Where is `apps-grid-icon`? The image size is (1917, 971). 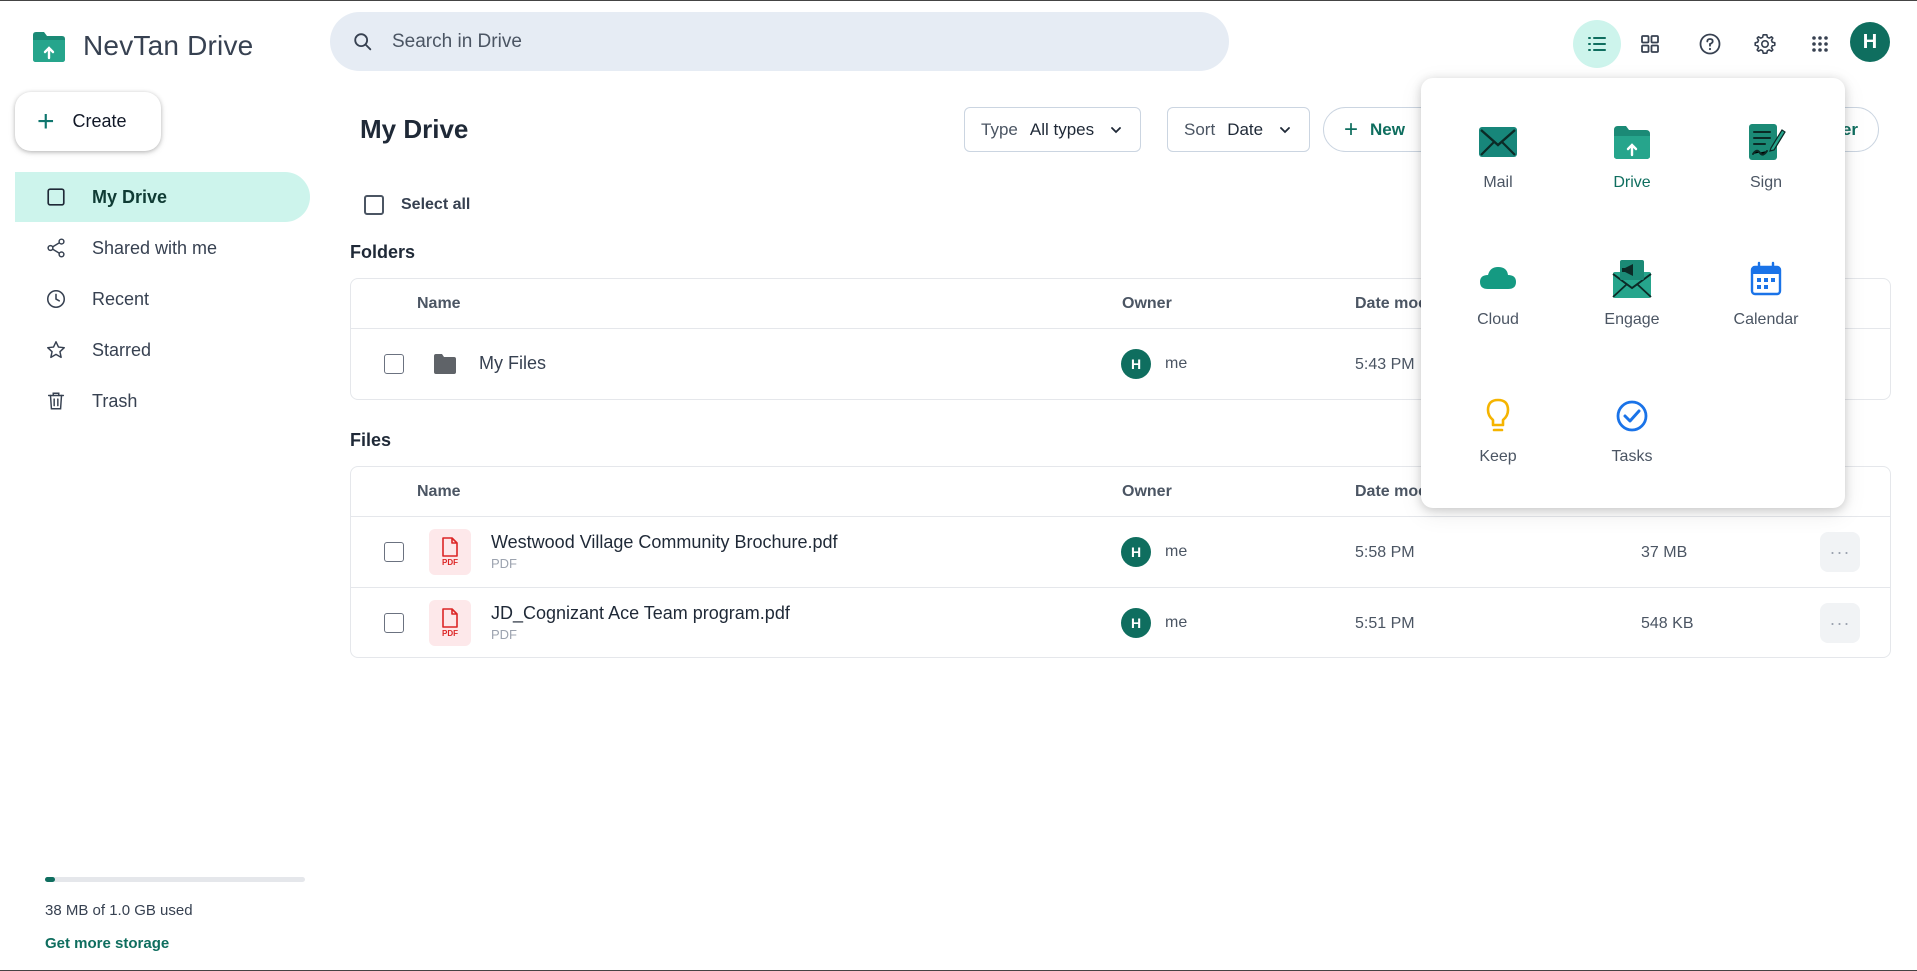
apps-grid-icon is located at coordinates (1820, 44).